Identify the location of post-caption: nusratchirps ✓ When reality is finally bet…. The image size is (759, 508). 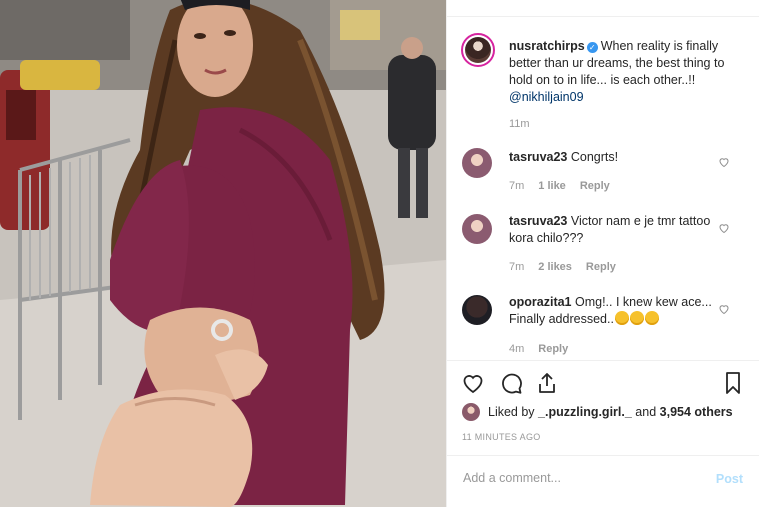
(629, 72).